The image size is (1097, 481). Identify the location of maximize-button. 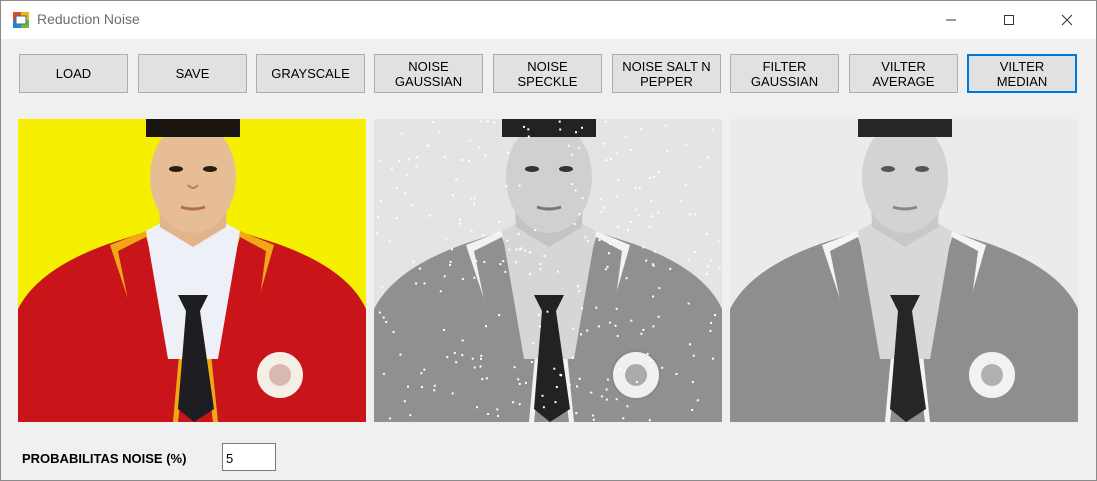
(1009, 20).